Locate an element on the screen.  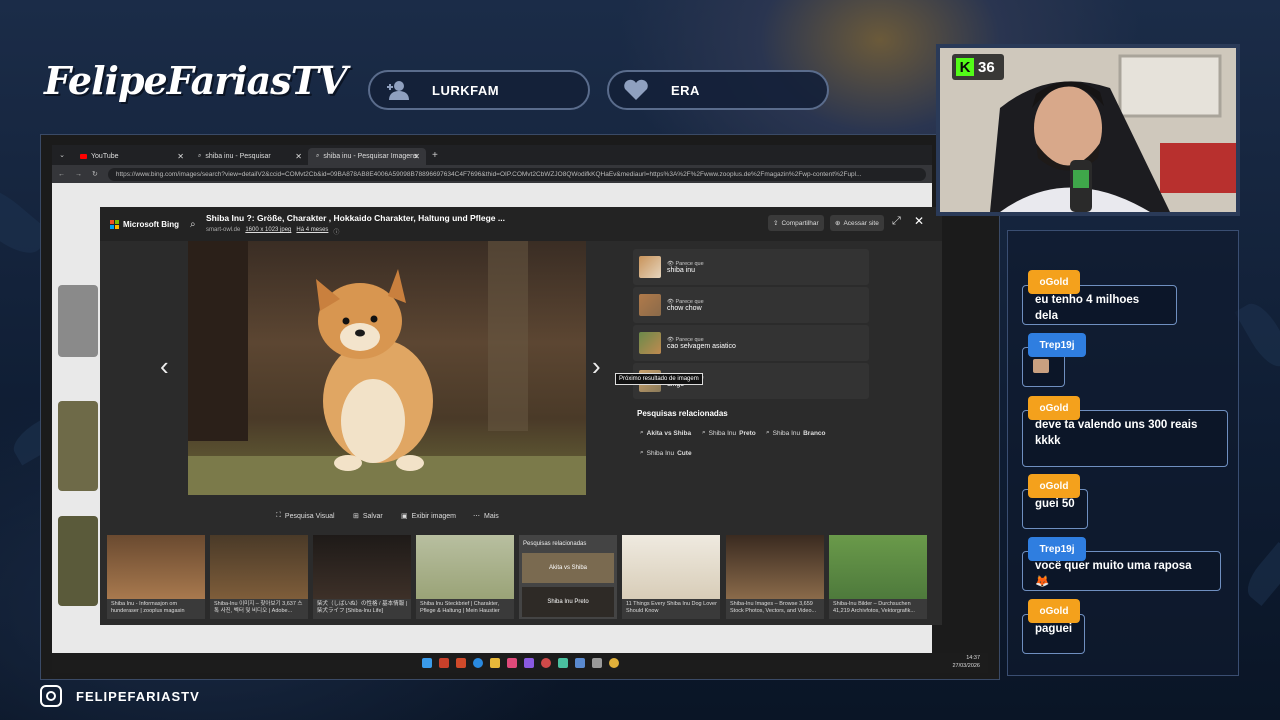
main-image is located at coordinates (387, 368).